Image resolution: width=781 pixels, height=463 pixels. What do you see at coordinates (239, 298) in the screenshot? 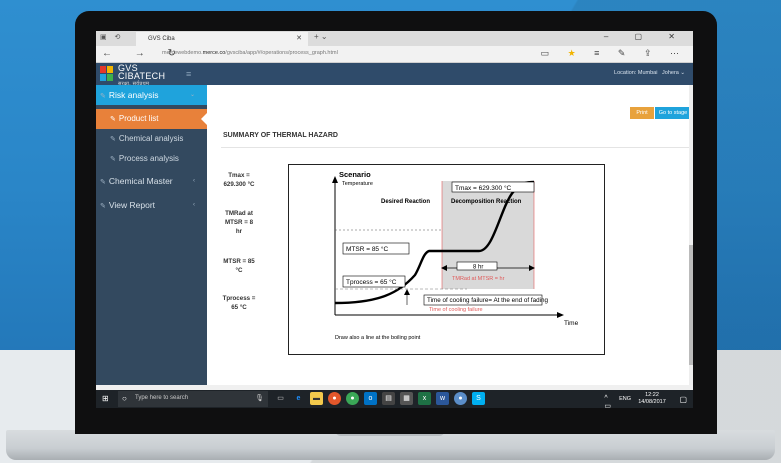
I see `stat-line: Tprocess =` at bounding box center [239, 298].